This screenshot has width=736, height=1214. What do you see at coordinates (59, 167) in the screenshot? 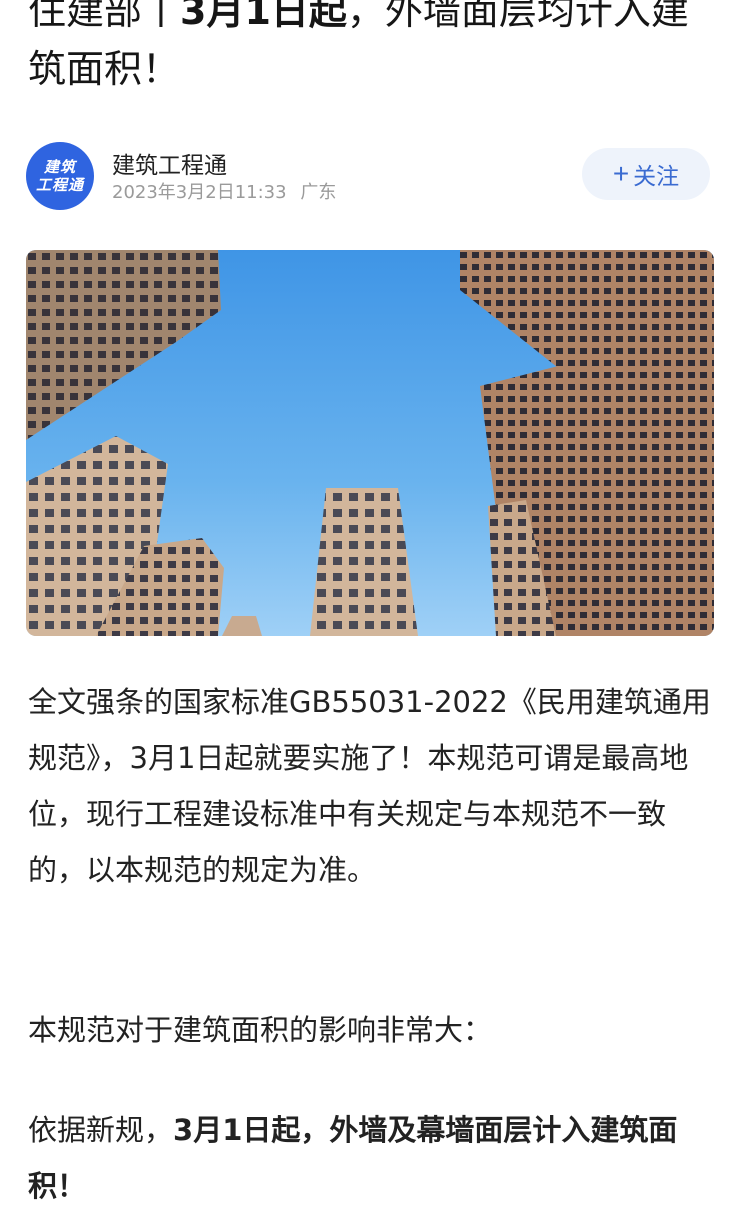
I see `avatar-line1: 建筑` at bounding box center [59, 167].